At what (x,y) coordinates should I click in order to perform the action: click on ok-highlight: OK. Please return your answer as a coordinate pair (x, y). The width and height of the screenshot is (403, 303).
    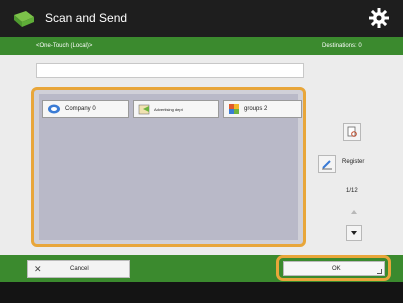
    Looking at the image, I should click on (333, 268).